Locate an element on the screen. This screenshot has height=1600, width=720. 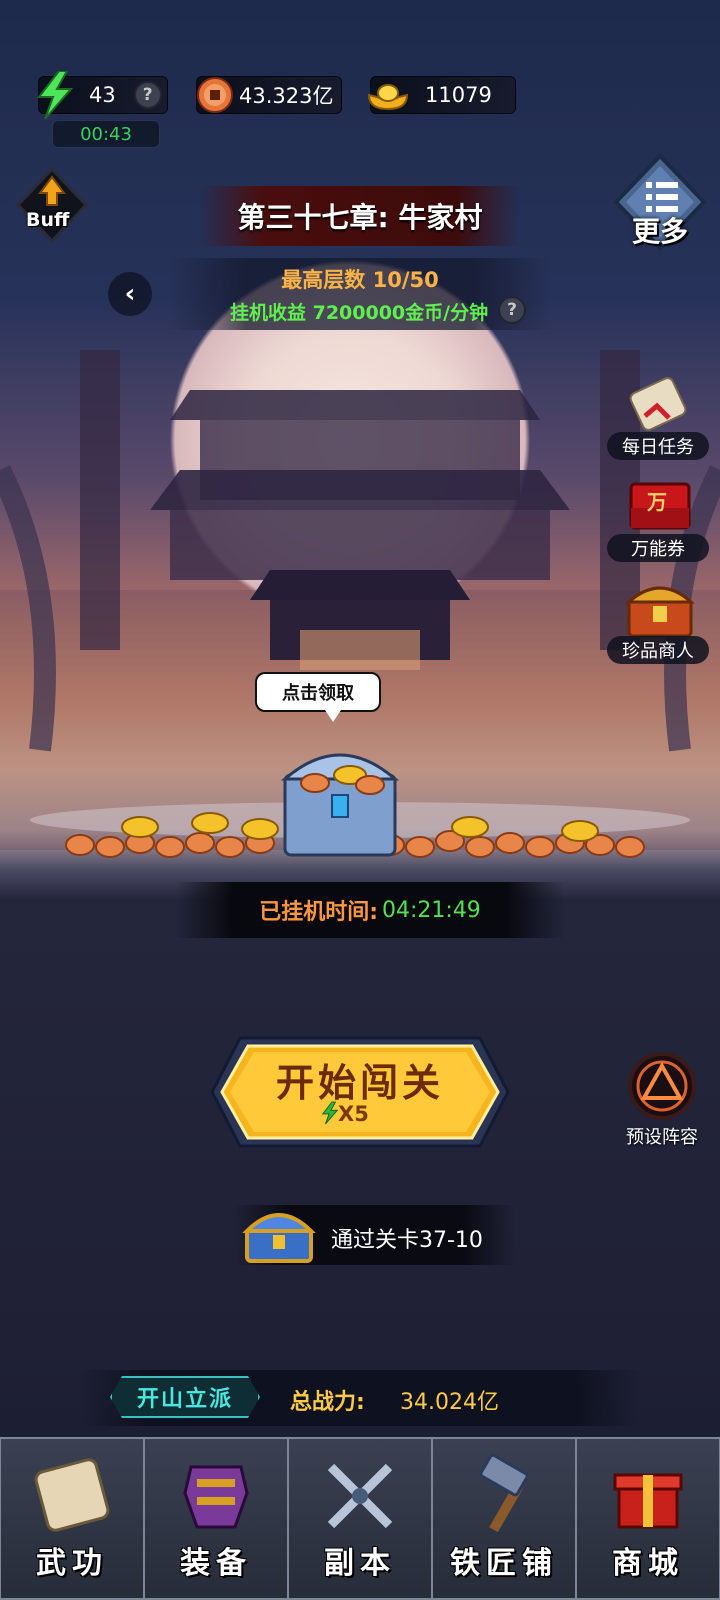
coupon-badge: 万 is located at coordinates (657, 502).